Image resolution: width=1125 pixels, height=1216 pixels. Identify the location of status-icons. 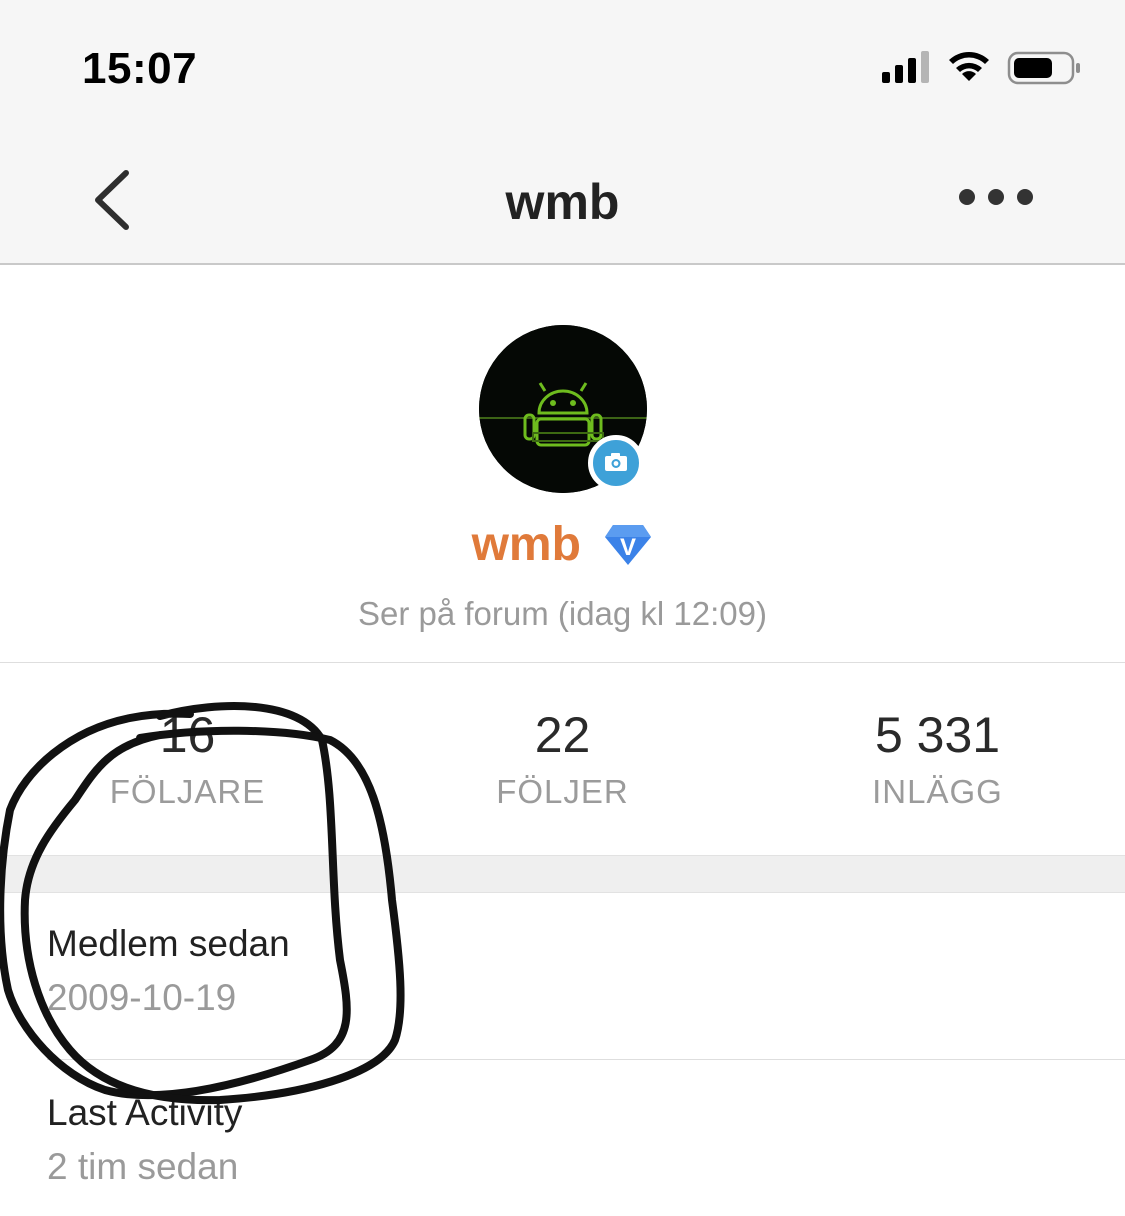
(982, 70).